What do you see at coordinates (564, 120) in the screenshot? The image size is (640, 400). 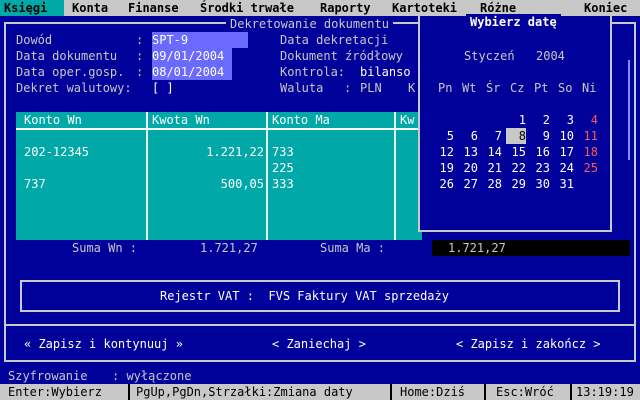 I see `calendar-day: 3` at bounding box center [564, 120].